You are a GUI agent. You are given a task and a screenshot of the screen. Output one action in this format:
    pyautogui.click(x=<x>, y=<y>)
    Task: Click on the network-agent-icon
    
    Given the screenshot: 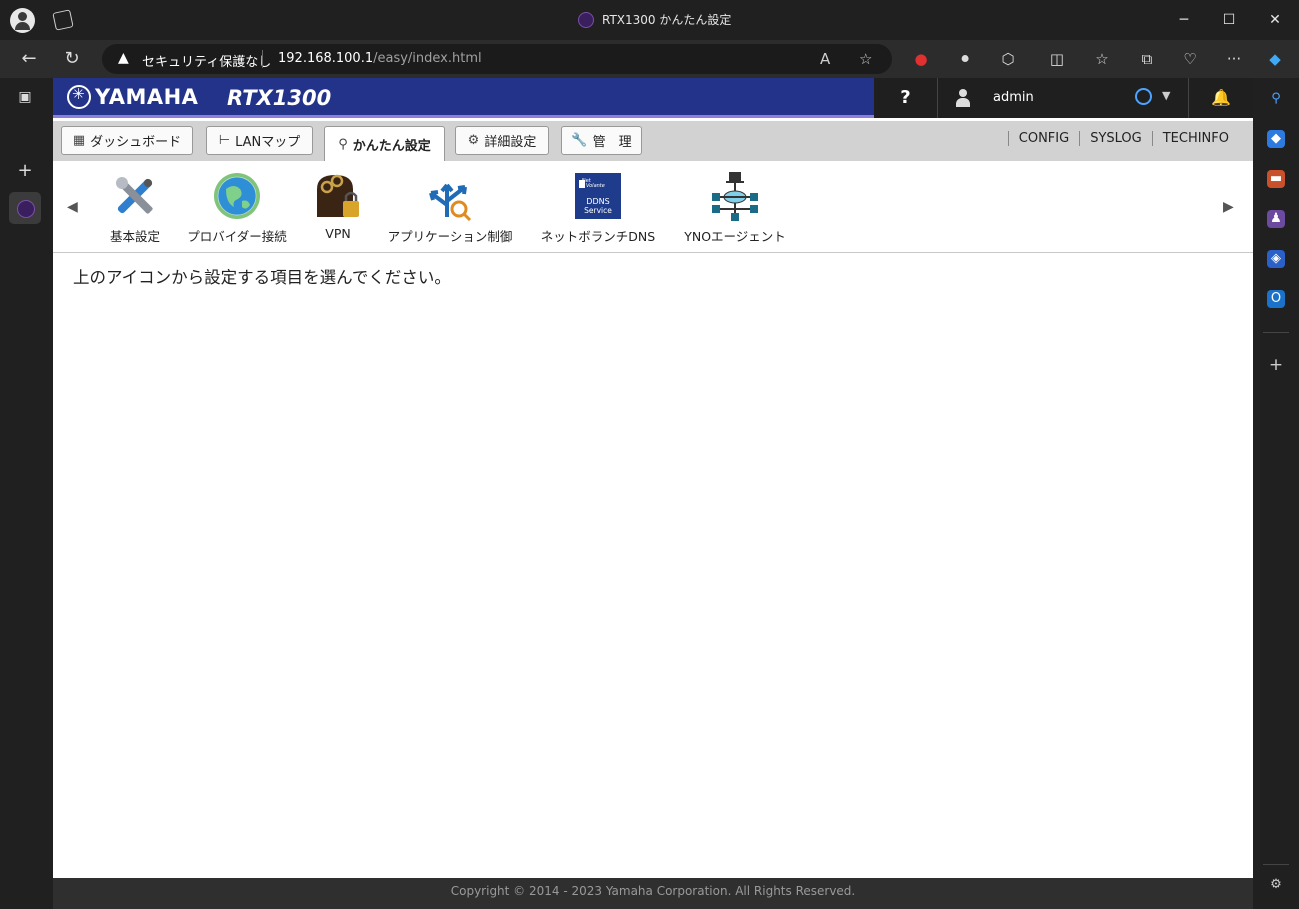 What is the action you would take?
    pyautogui.click(x=735, y=196)
    